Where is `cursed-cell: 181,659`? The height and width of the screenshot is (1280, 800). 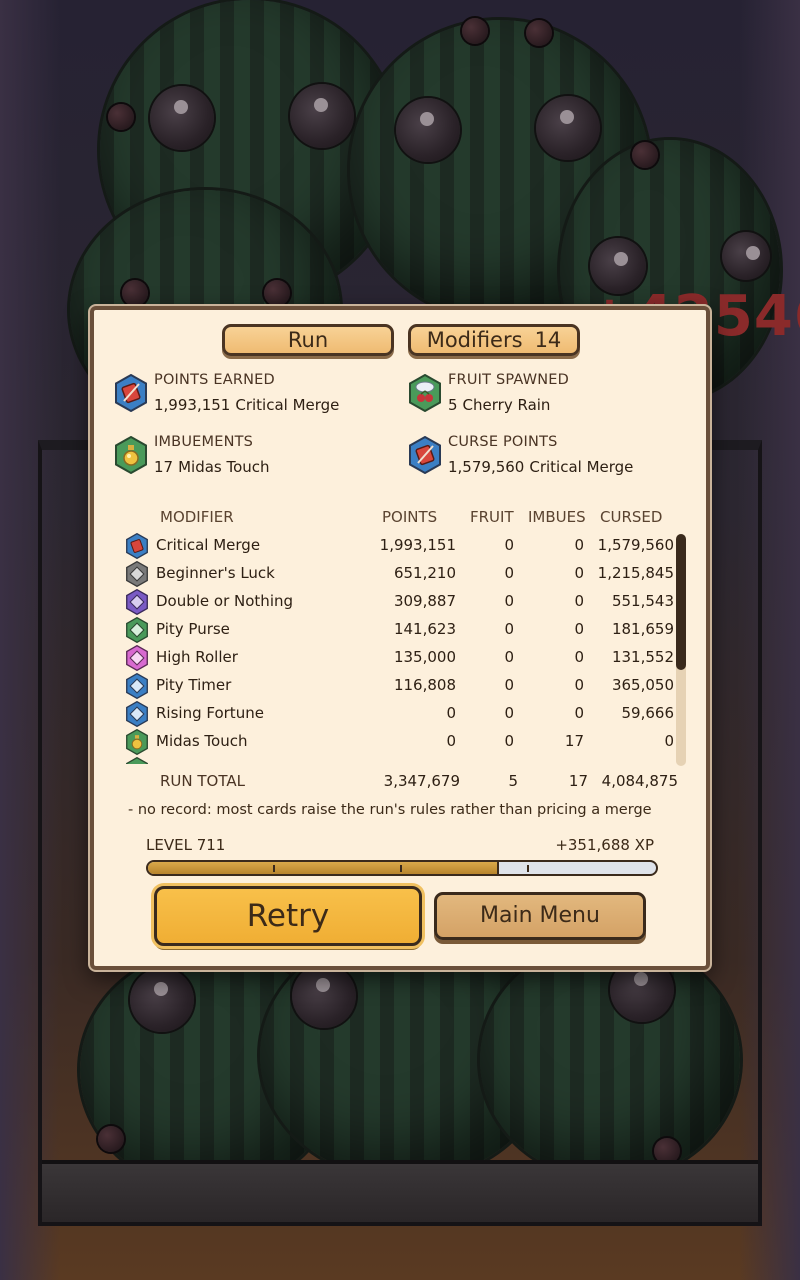 cursed-cell: 181,659 is located at coordinates (642, 629).